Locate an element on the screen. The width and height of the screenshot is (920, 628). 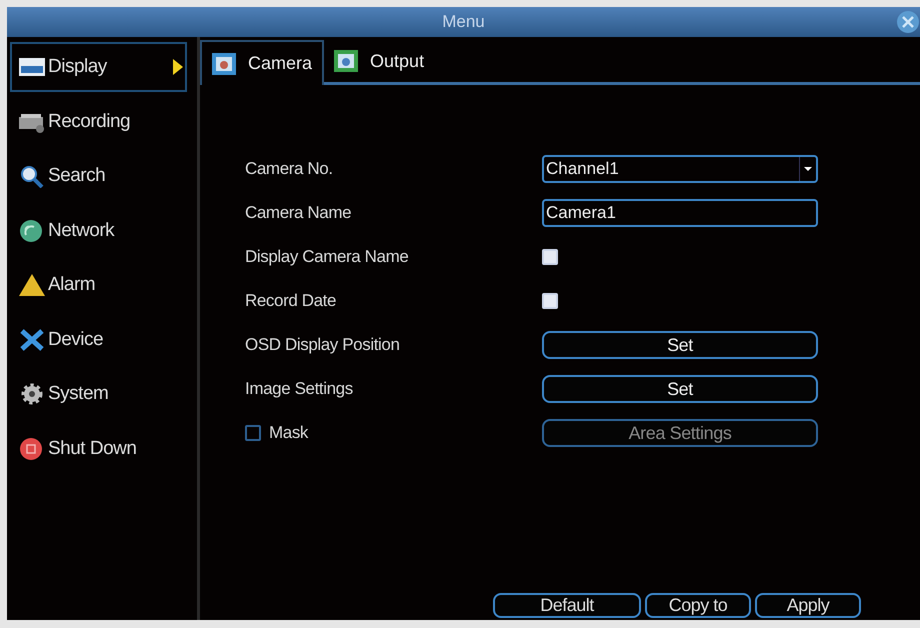
sidebar-item: Device is located at coordinates (98, 339).